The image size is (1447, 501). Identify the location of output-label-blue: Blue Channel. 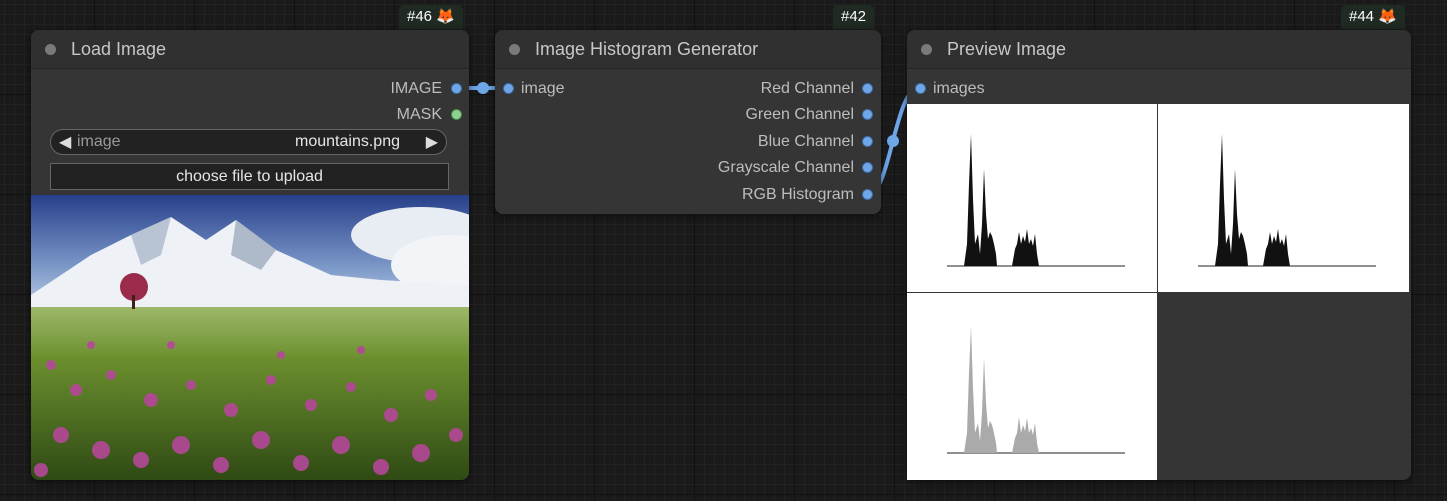
(805, 141).